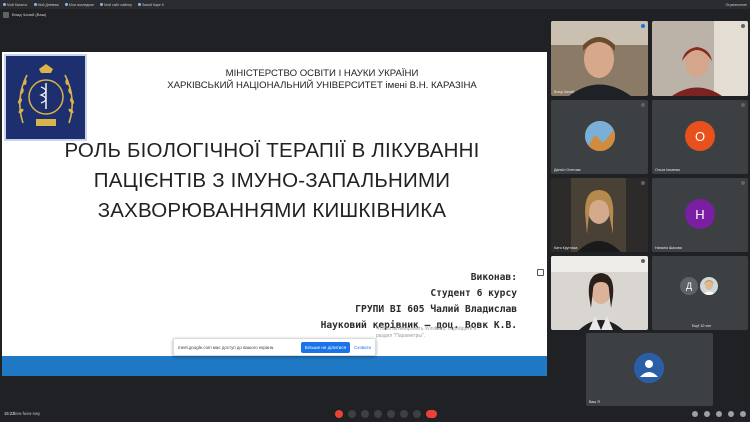 This screenshot has height=422, width=750. I want to click on bookmark-item: Мой сайт лайнер, so click(116, 5).